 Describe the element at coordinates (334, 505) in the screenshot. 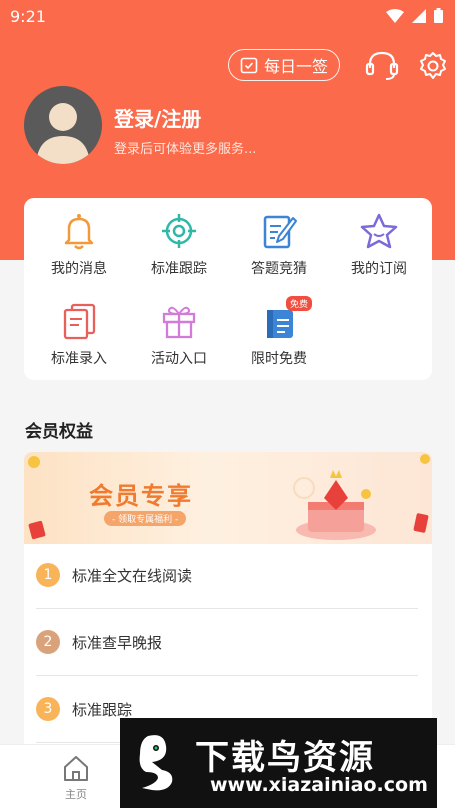

I see `gift-box-illustration` at that location.